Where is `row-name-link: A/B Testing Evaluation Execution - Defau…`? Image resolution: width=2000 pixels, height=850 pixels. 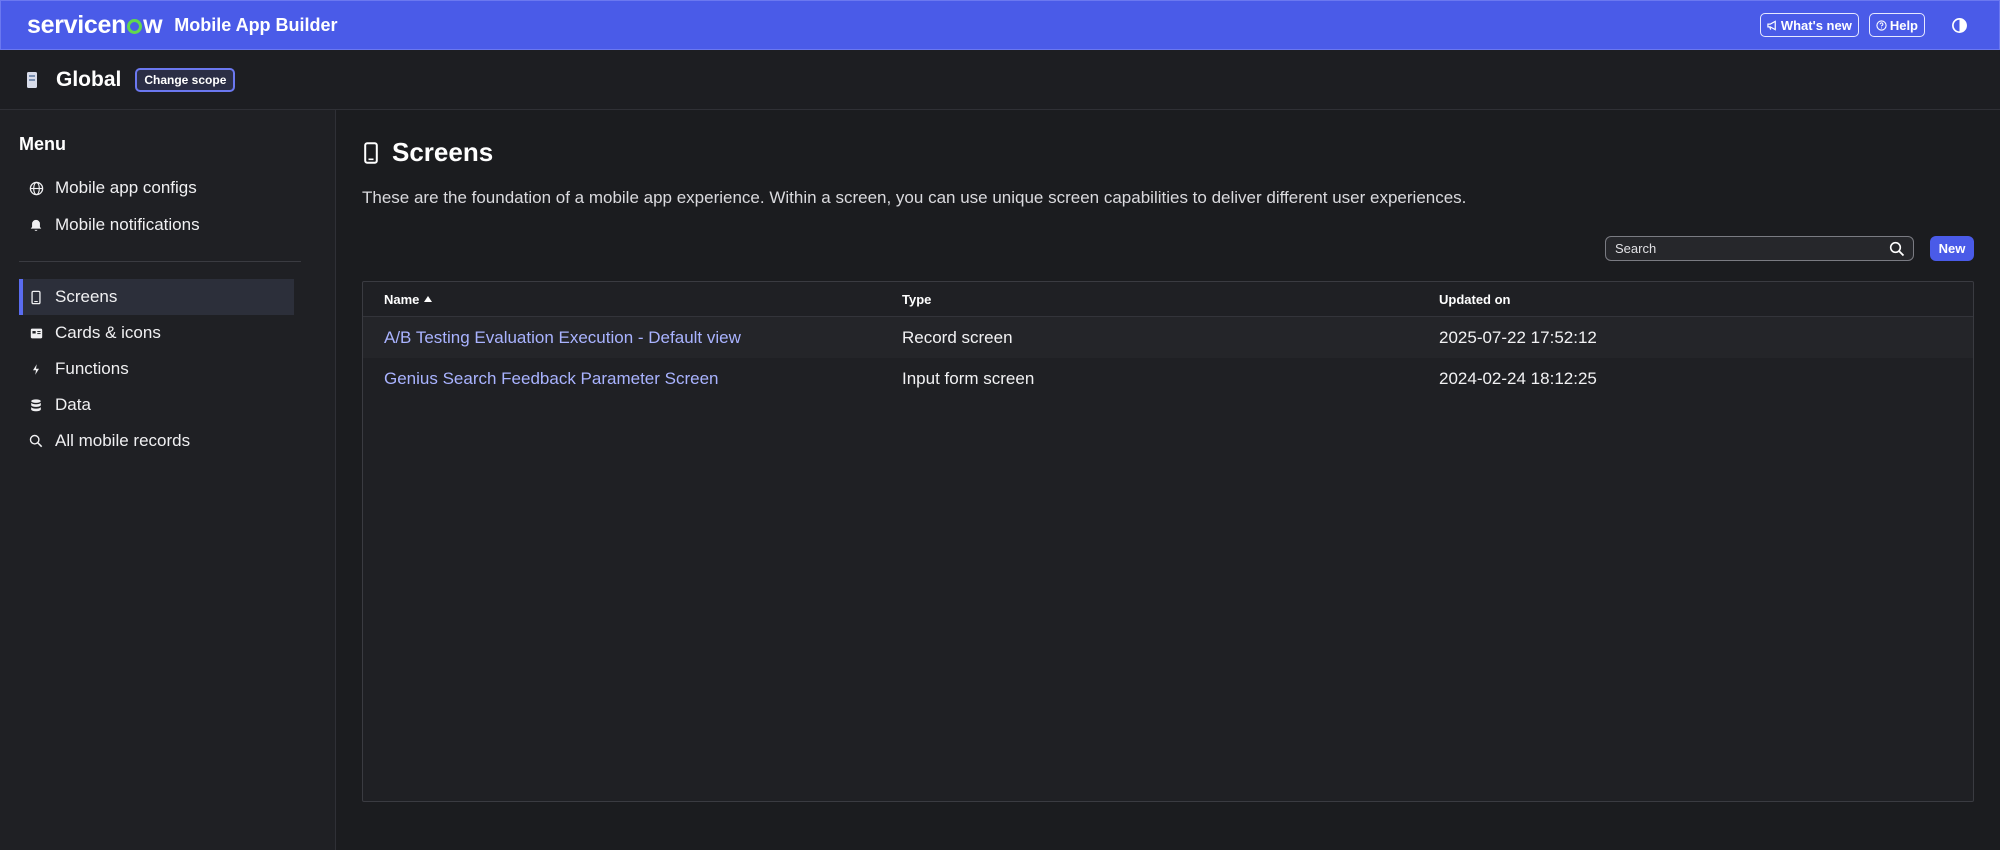
row-name-link: A/B Testing Evaluation Execution - Defau… is located at coordinates (631, 338).